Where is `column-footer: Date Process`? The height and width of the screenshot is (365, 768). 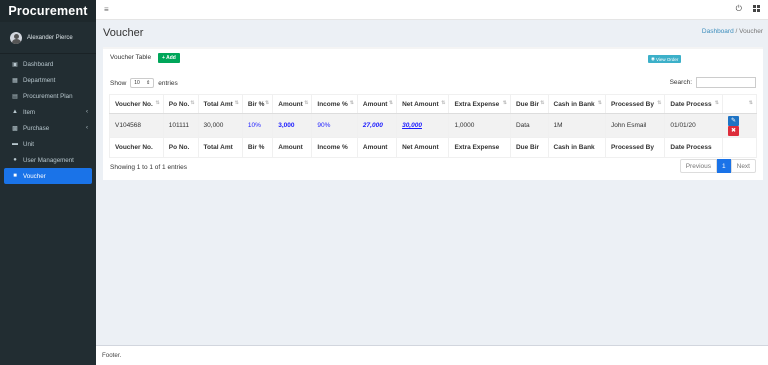
column-footer: Date Process is located at coordinates (693, 147).